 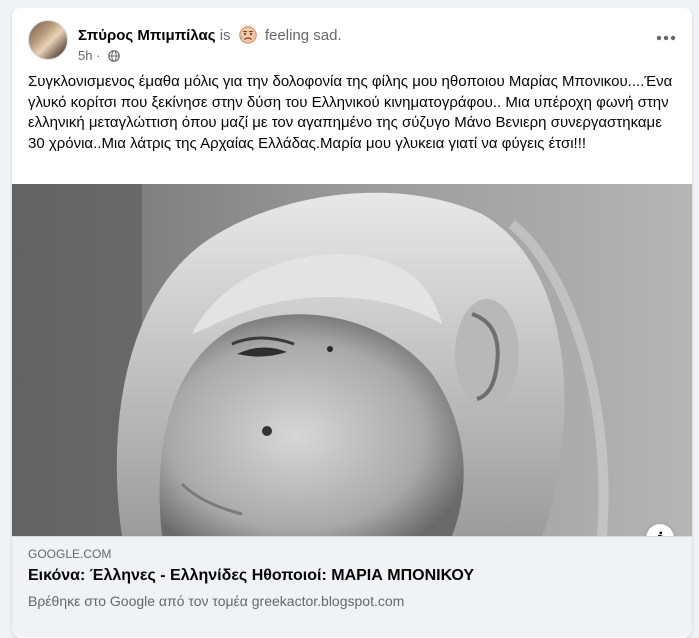 What do you see at coordinates (303, 35) in the screenshot?
I see `feeling-text: feeling sad.` at bounding box center [303, 35].